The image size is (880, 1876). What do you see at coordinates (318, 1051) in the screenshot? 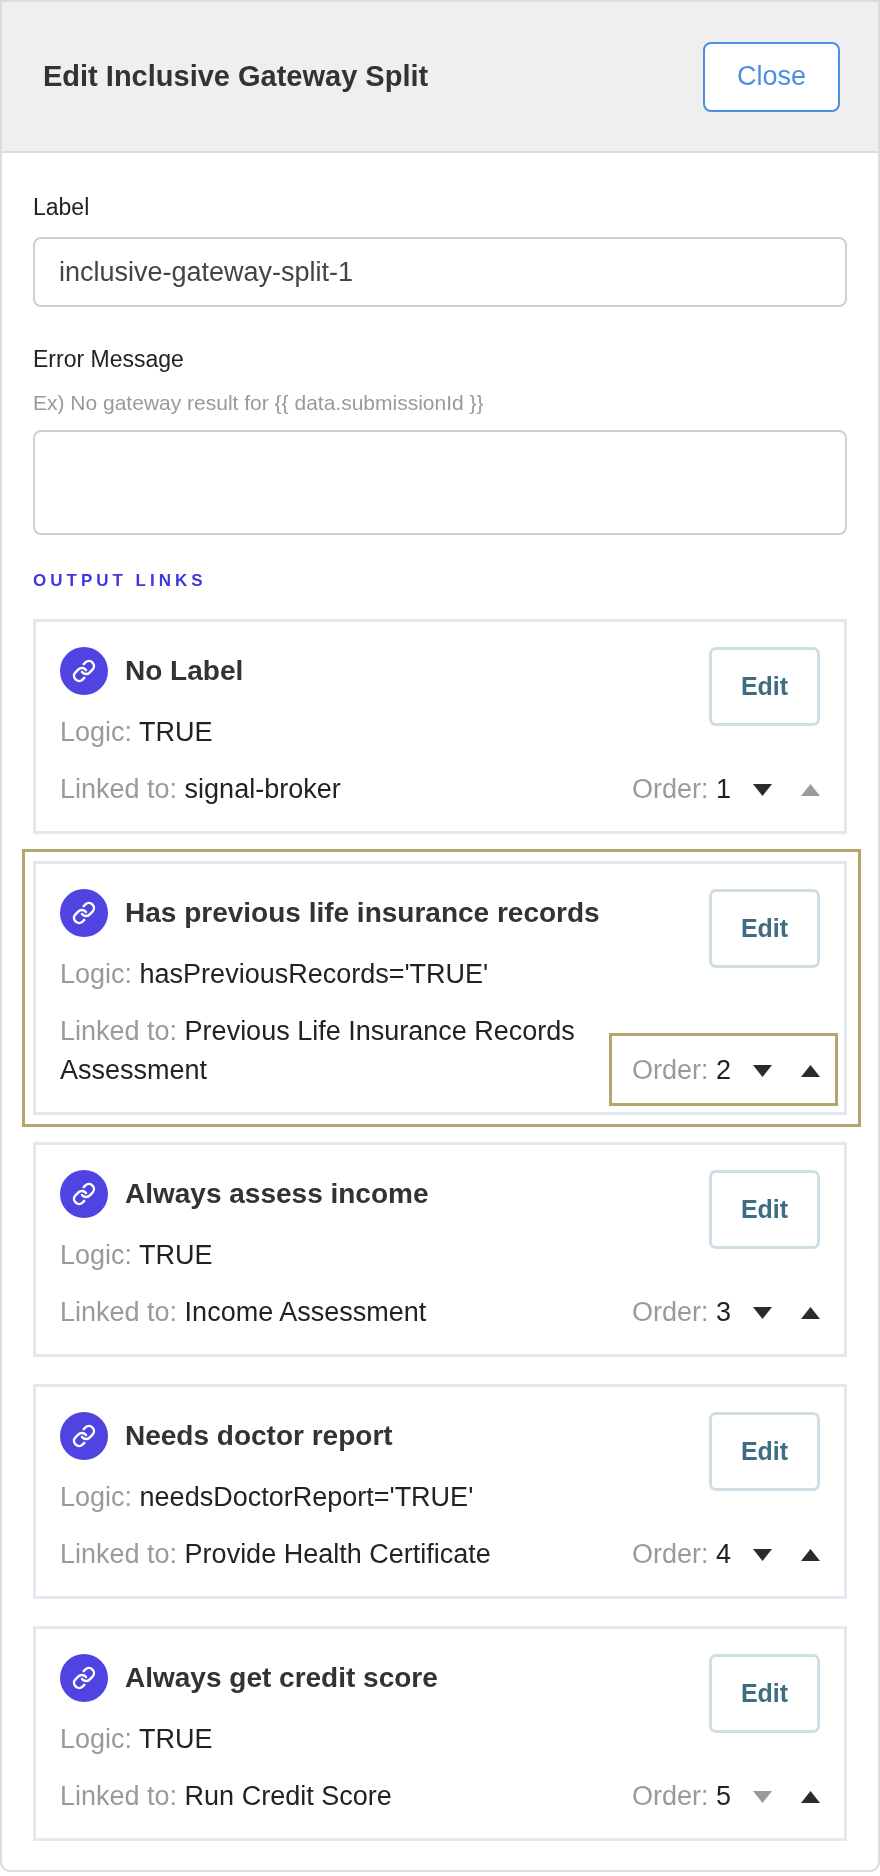
I see `linked-to-text: Linked to: Previous Life Insurance Records Assessment` at bounding box center [318, 1051].